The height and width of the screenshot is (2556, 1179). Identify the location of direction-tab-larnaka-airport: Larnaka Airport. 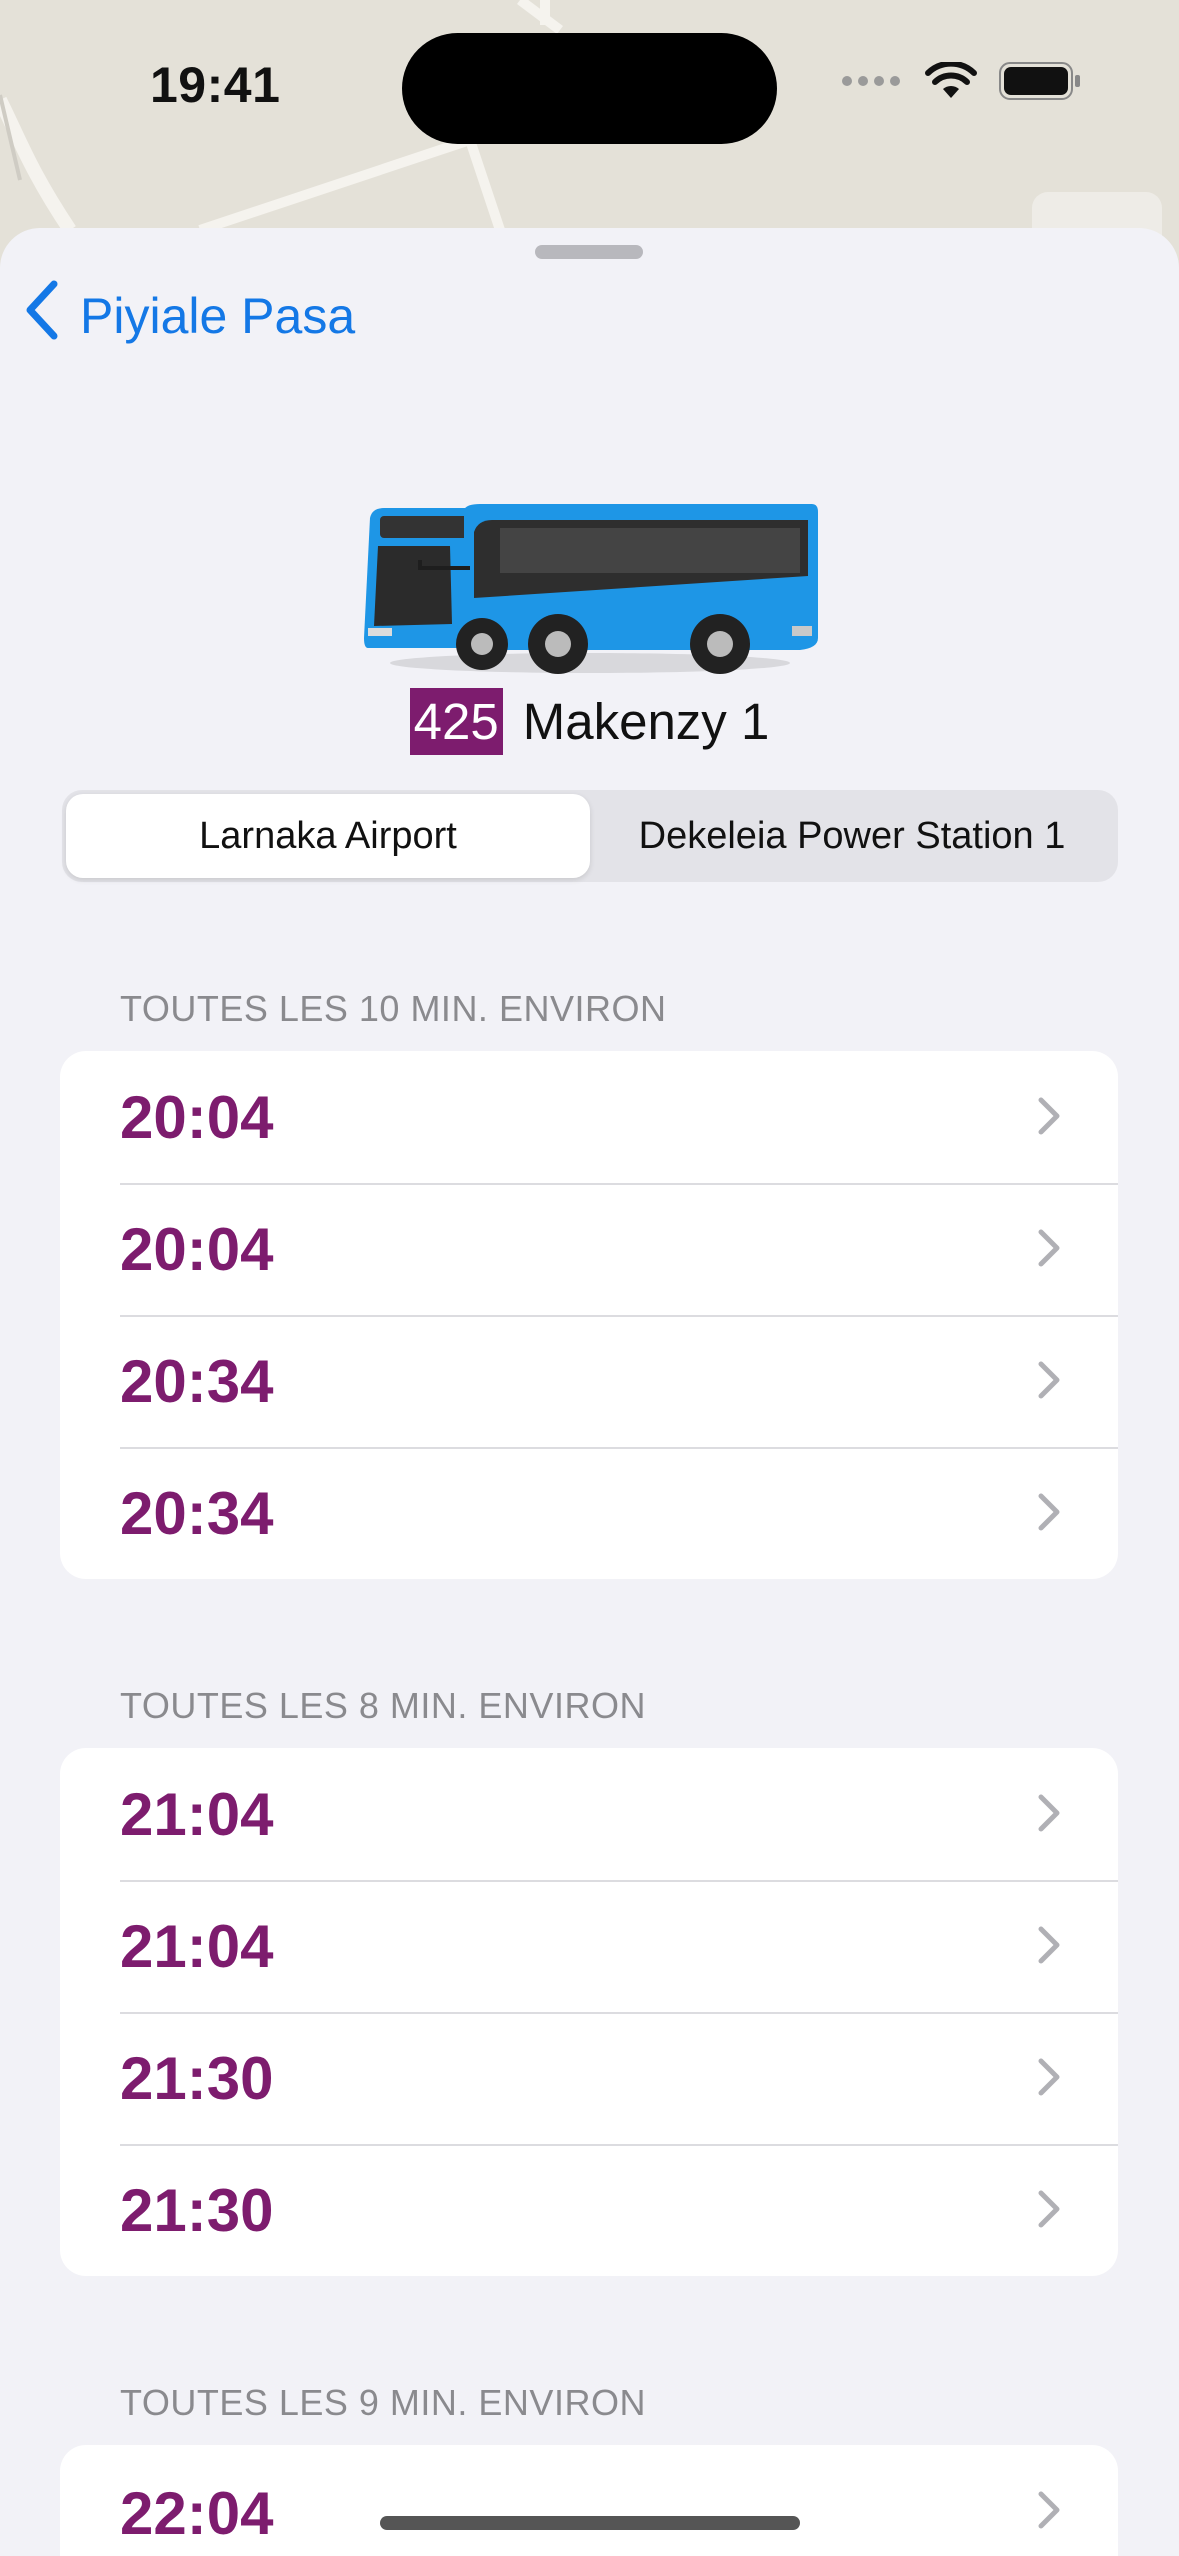
(328, 836).